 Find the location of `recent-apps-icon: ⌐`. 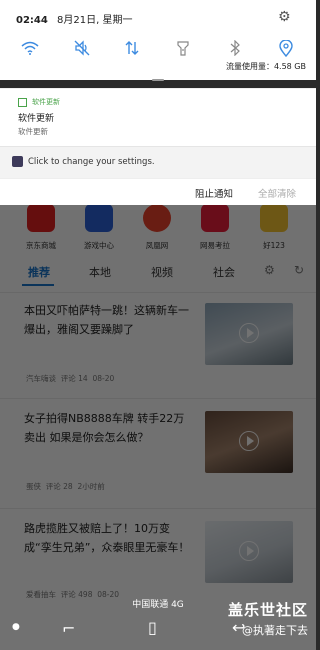

recent-apps-icon: ⌐ is located at coordinates (68, 628).